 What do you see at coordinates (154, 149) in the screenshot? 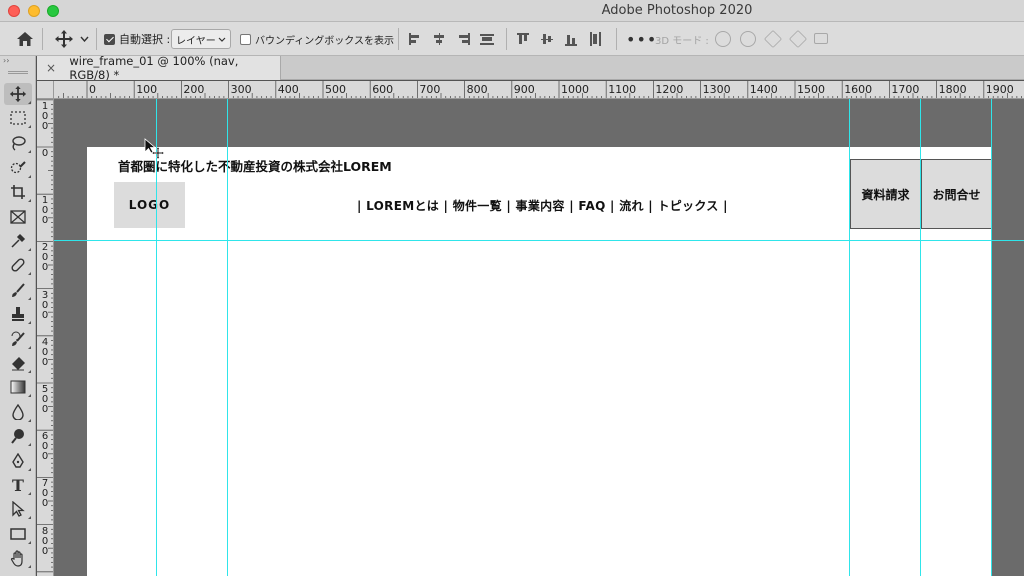
I see `move-cursor-icon` at bounding box center [154, 149].